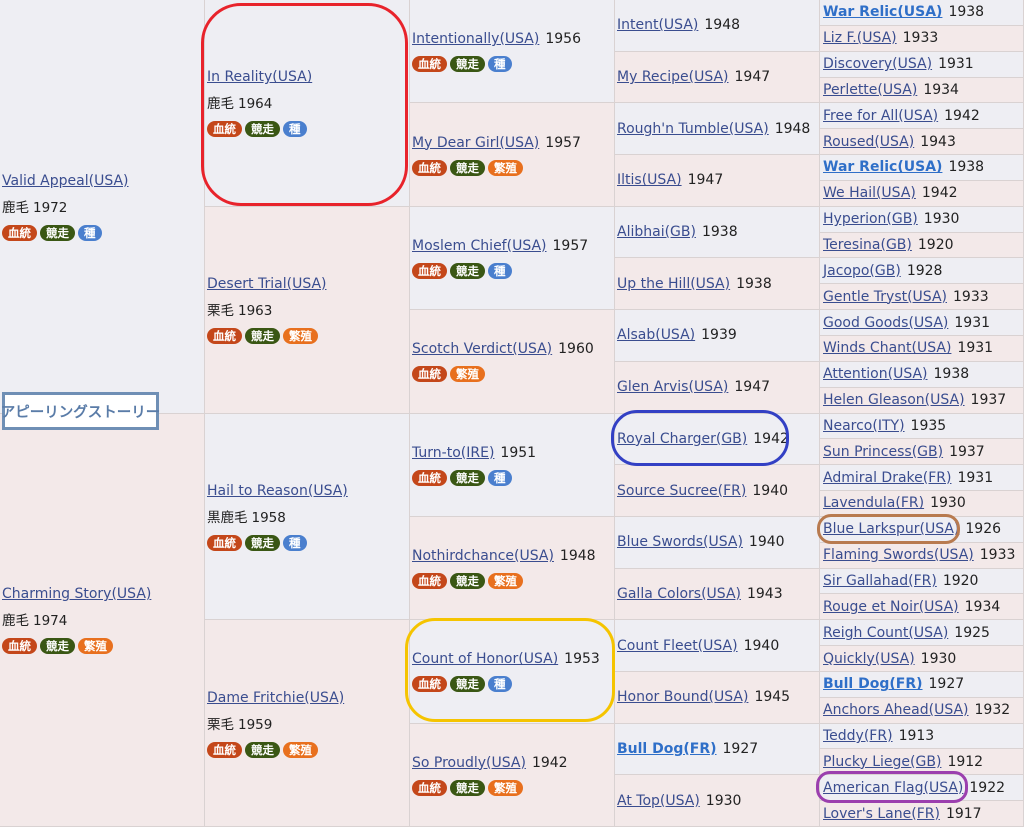  What do you see at coordinates (485, 659) in the screenshot?
I see `horse-name-link: Count of Honor(USA)` at bounding box center [485, 659].